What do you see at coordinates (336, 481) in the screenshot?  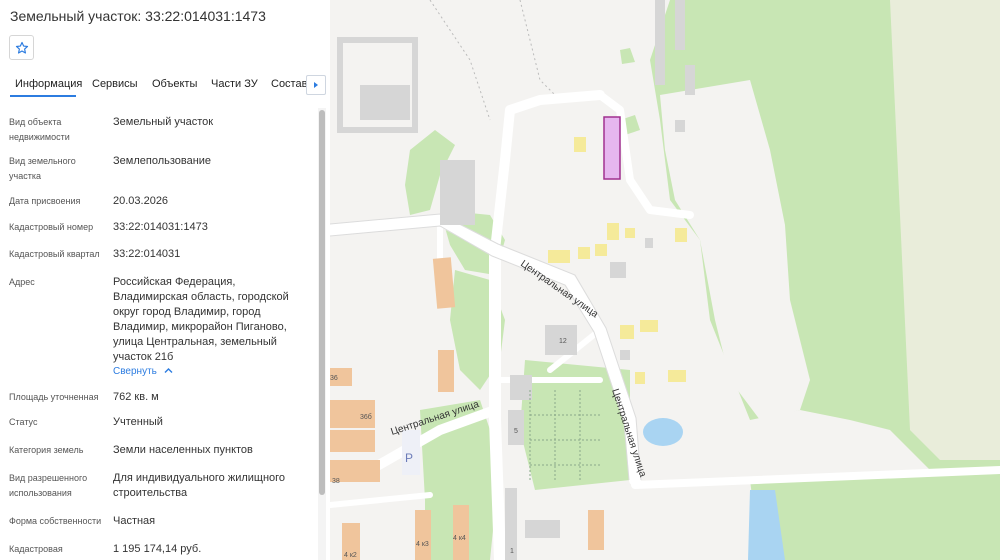 I see `building-number: 38` at bounding box center [336, 481].